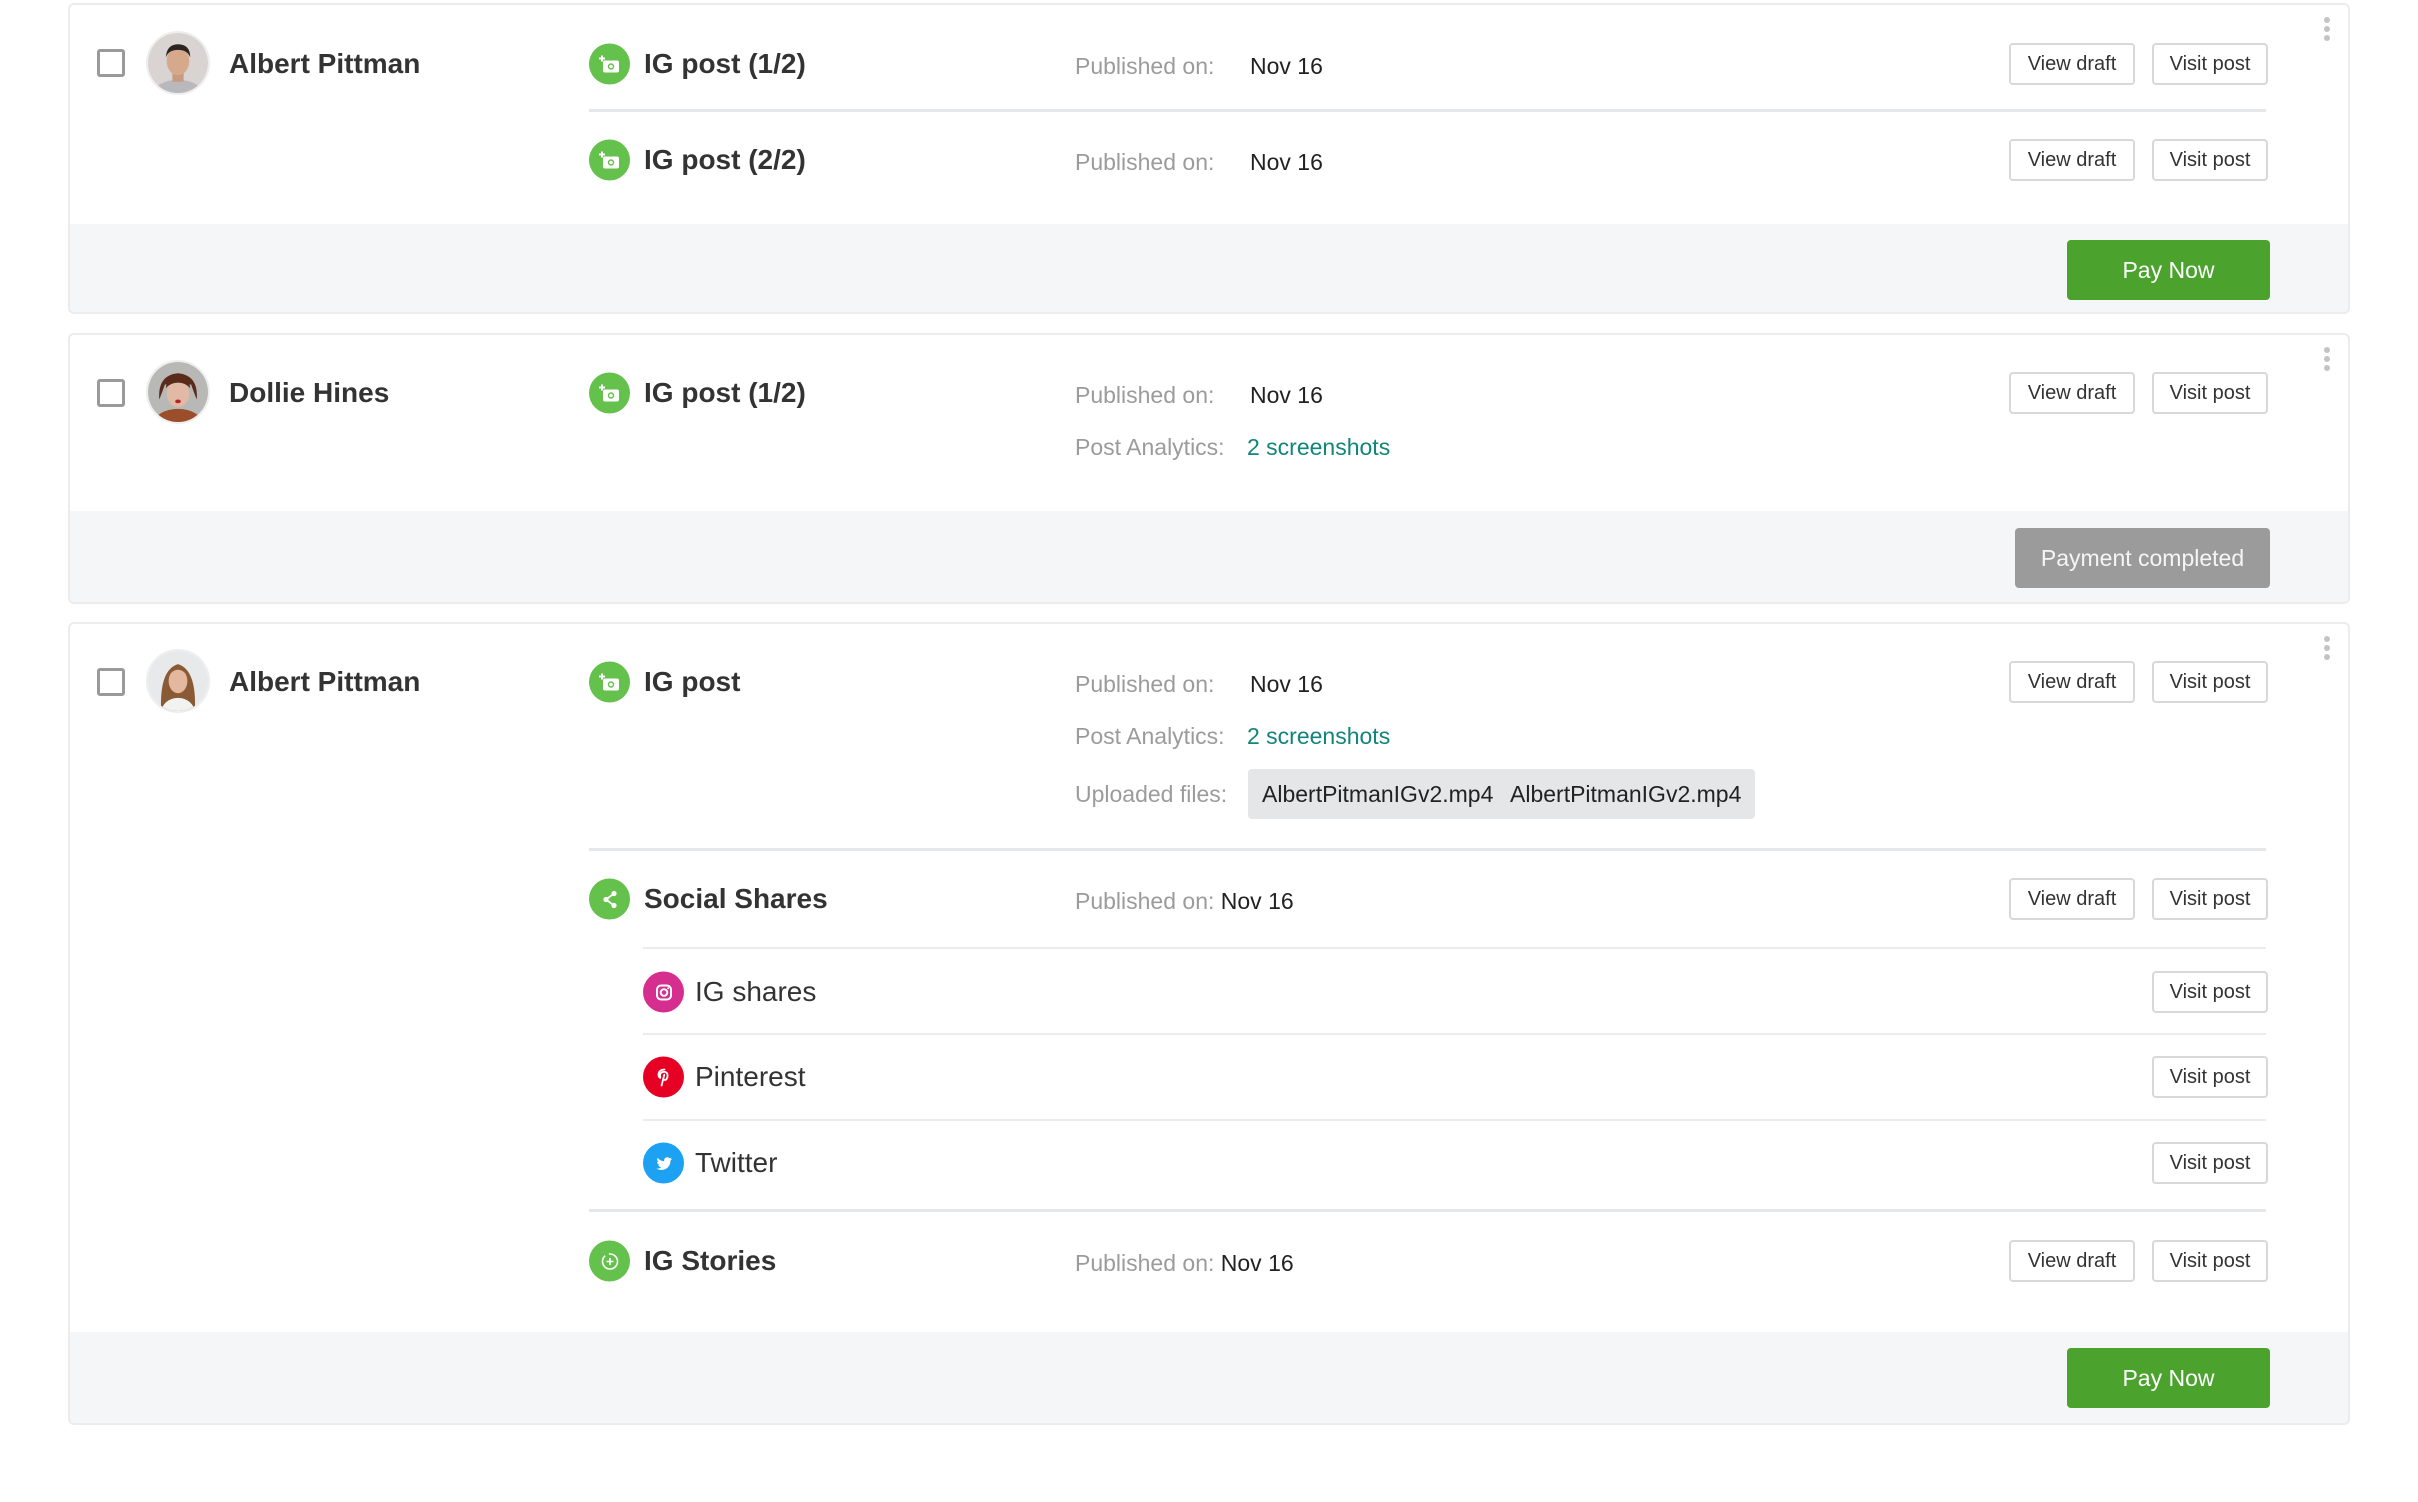 The width and height of the screenshot is (2418, 1502). I want to click on share-label: Pinterest, so click(750, 1076).